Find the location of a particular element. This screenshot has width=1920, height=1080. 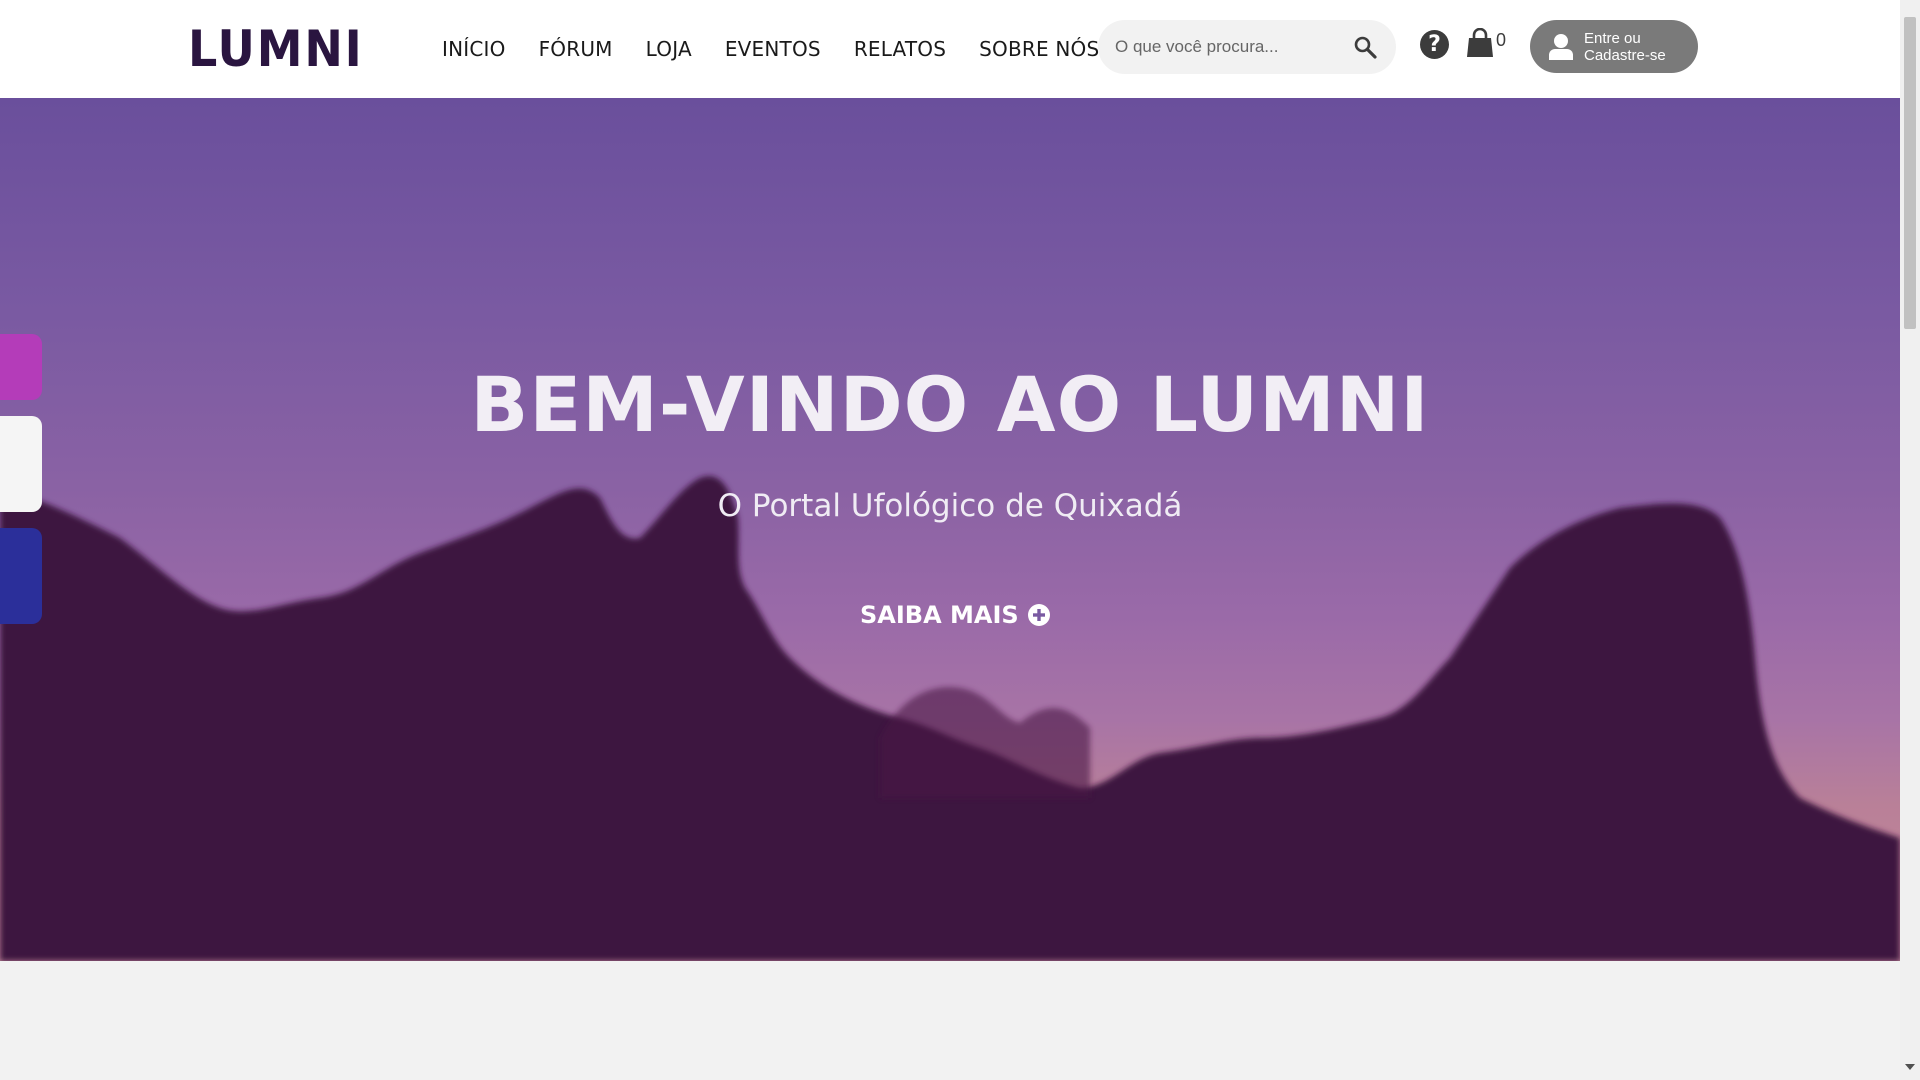

plus-circle-icon is located at coordinates (1038, 615).